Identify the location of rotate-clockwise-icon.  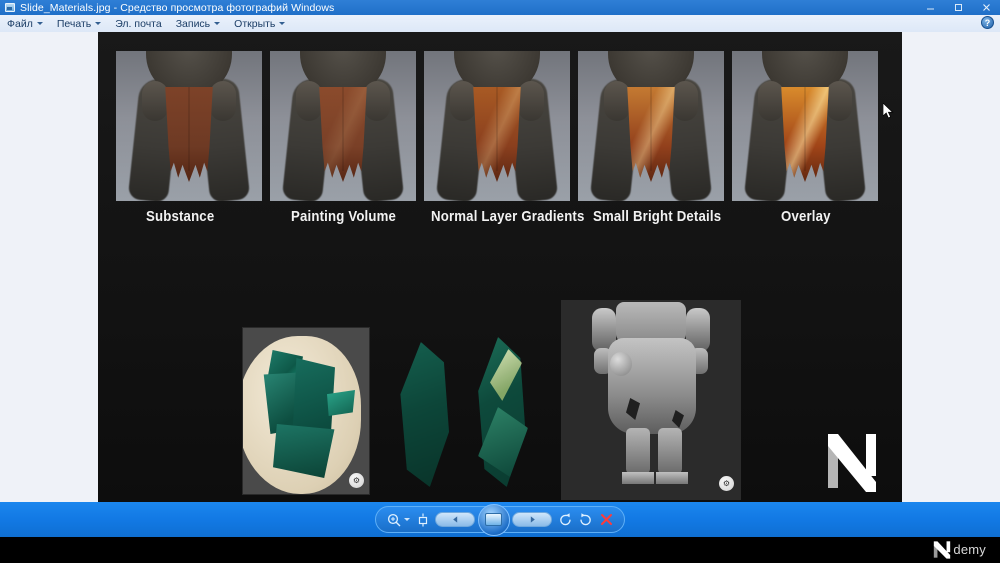
(585, 519).